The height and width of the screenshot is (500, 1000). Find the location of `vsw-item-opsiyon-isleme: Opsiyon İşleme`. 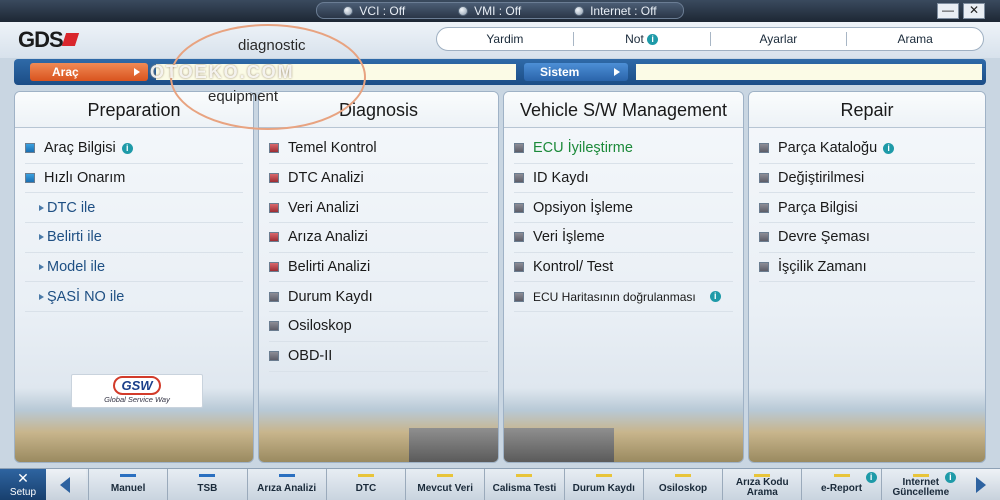

vsw-item-opsiyon-isleme: Opsiyon İşleme is located at coordinates (623, 208).